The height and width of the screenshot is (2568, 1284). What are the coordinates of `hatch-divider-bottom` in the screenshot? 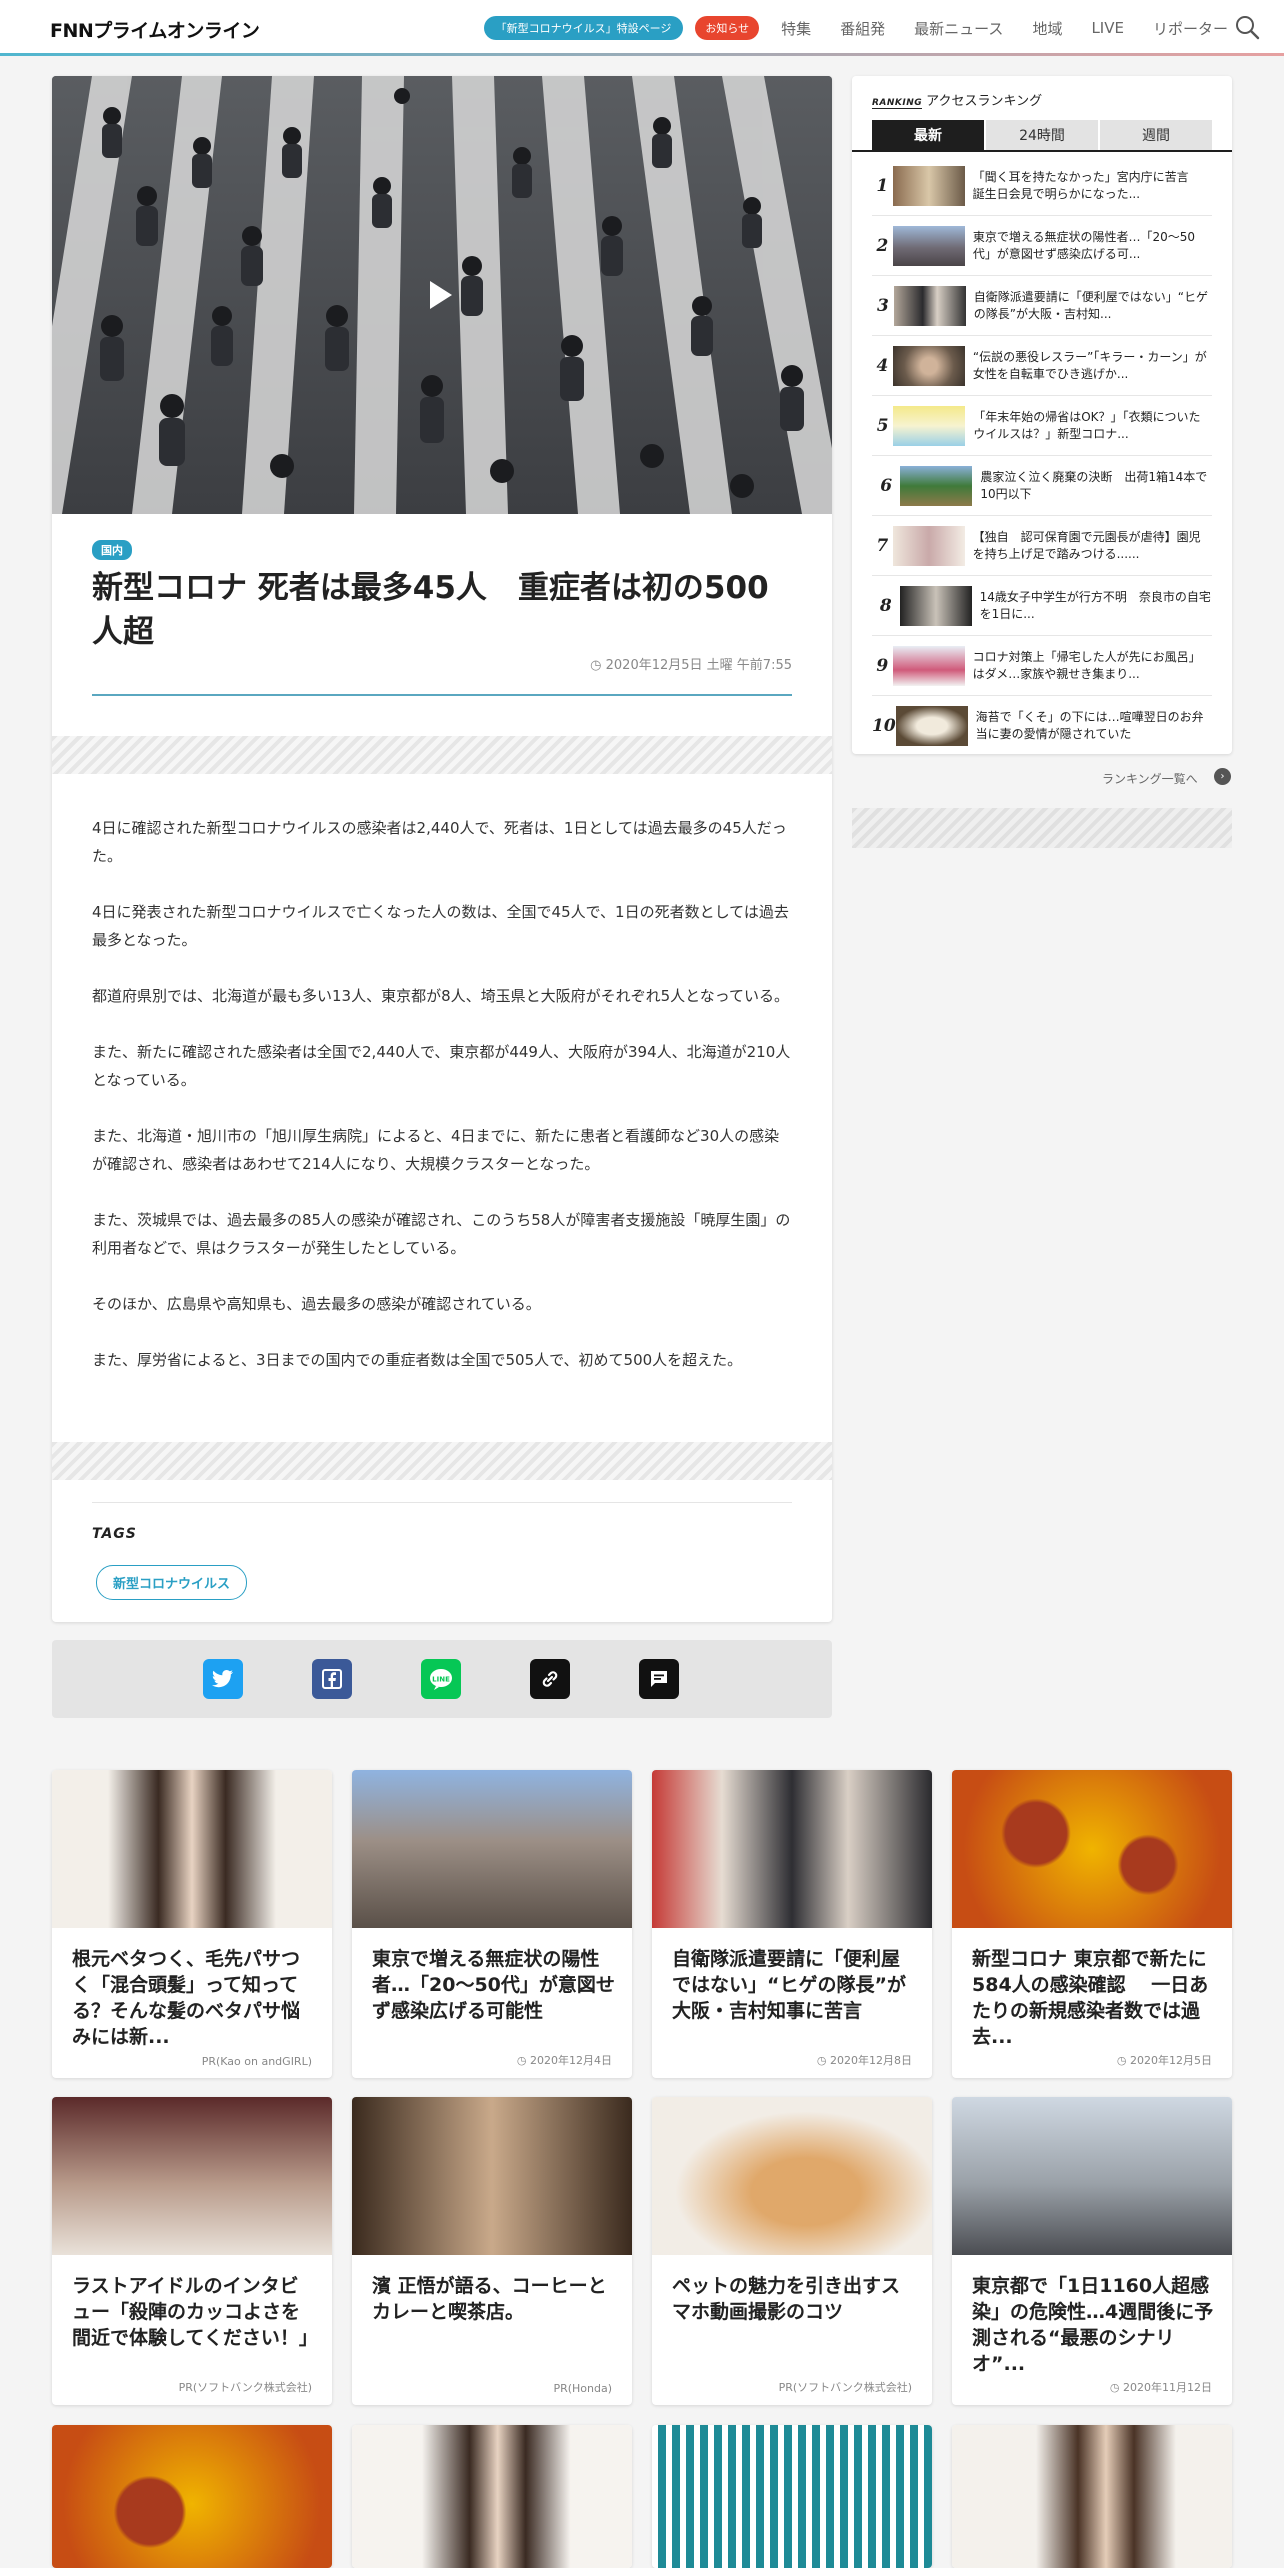 It's located at (442, 1461).